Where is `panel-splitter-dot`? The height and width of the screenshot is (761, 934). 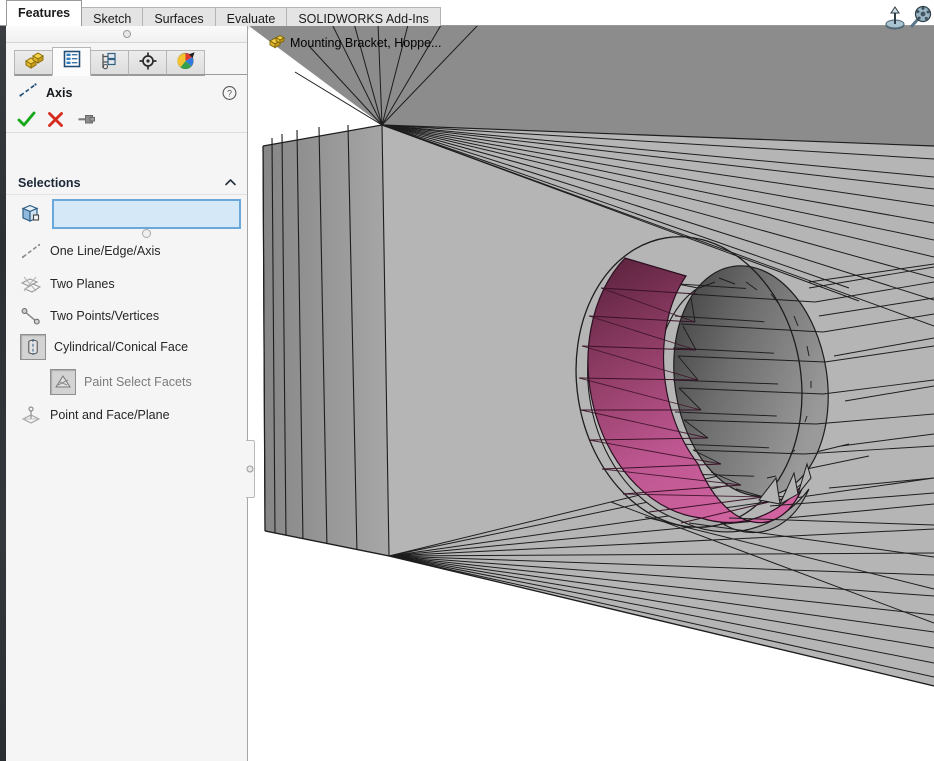
panel-splitter-dot is located at coordinates (250, 469).